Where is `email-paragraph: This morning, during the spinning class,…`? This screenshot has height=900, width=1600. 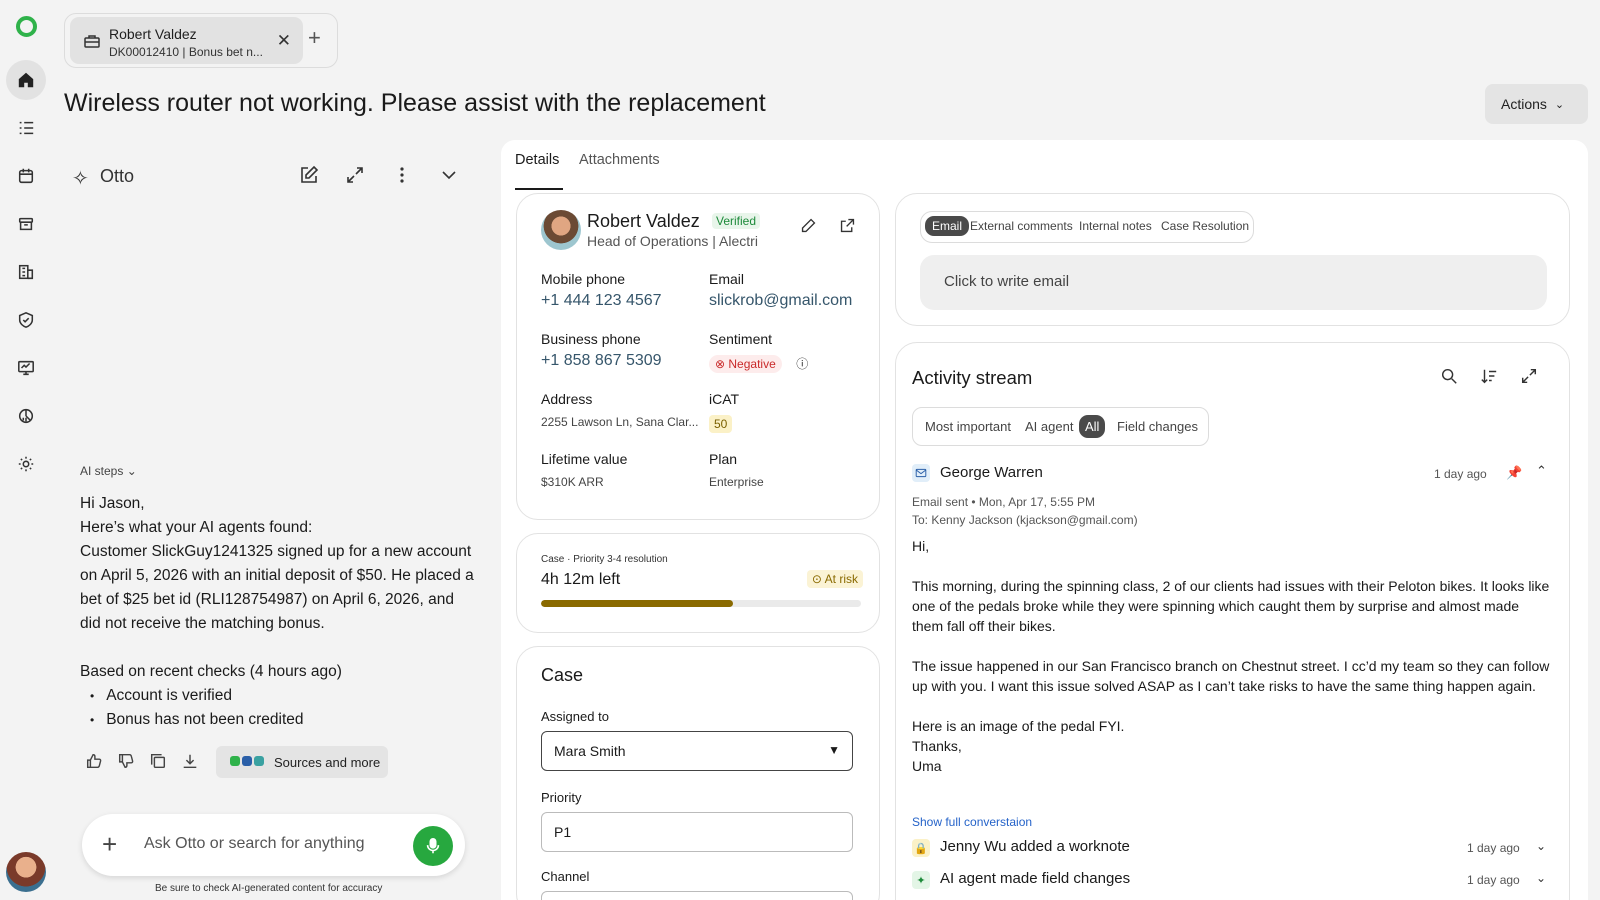
email-paragraph: This morning, during the spinning class,… is located at coordinates (1231, 606).